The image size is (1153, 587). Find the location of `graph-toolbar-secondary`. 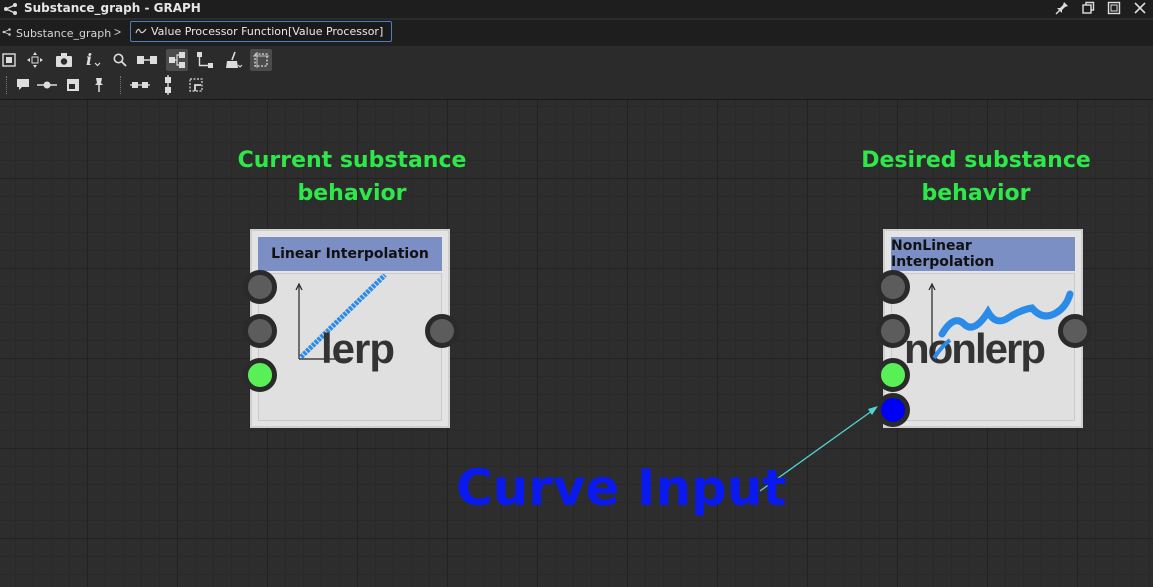

graph-toolbar-secondary is located at coordinates (576, 86).